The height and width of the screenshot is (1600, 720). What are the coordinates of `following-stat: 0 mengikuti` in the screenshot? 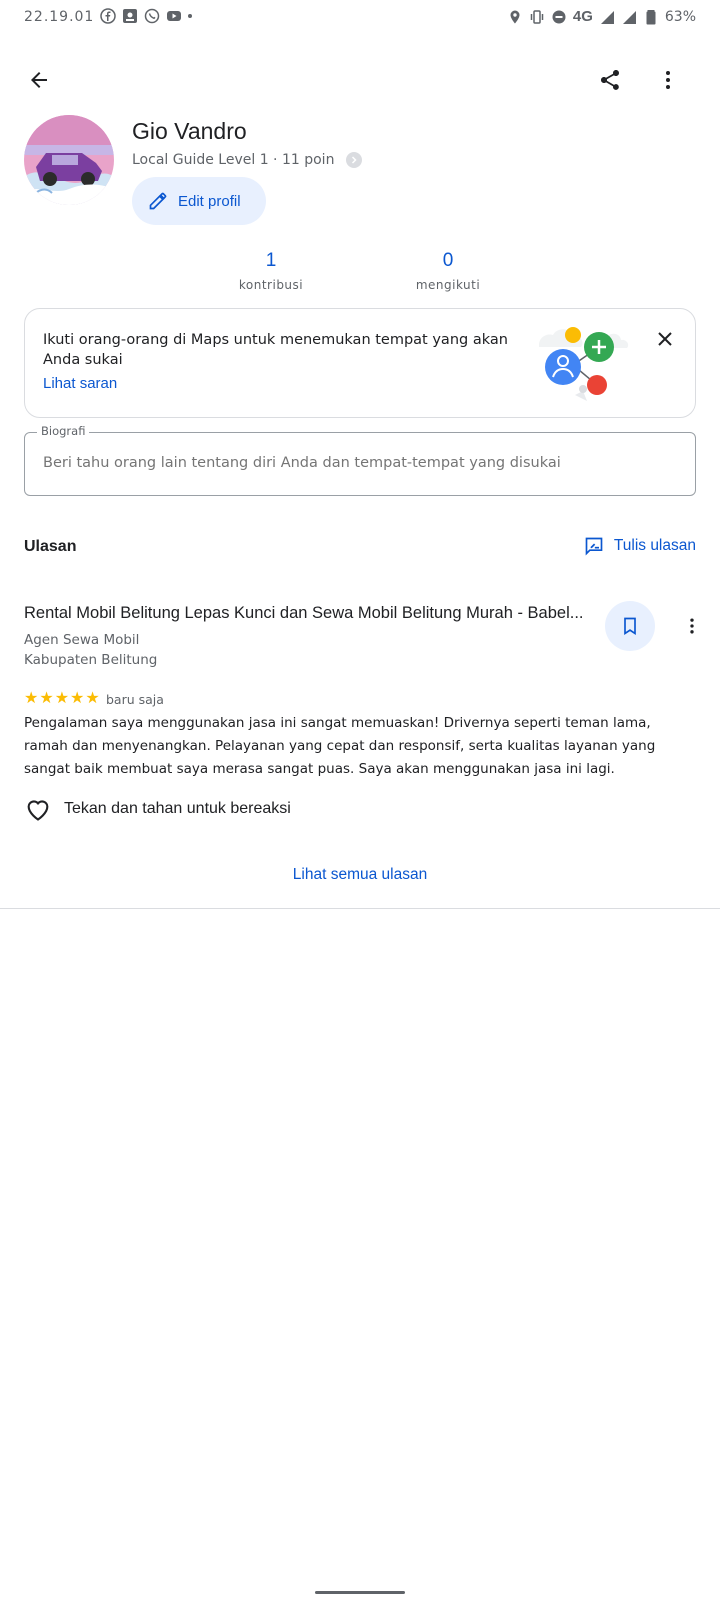 It's located at (448, 271).